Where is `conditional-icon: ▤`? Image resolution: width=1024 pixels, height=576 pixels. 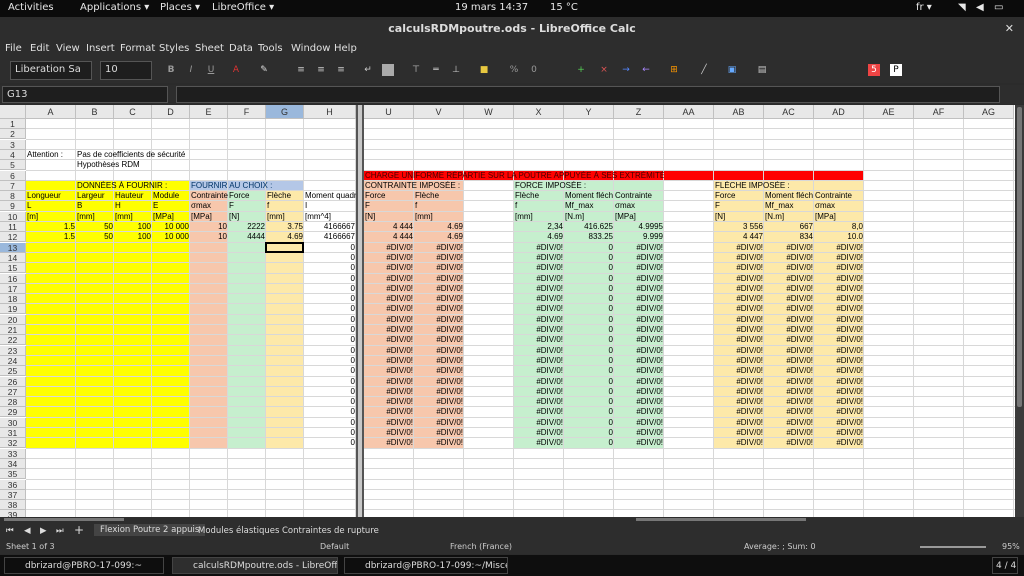 conditional-icon: ▤ is located at coordinates (762, 70).